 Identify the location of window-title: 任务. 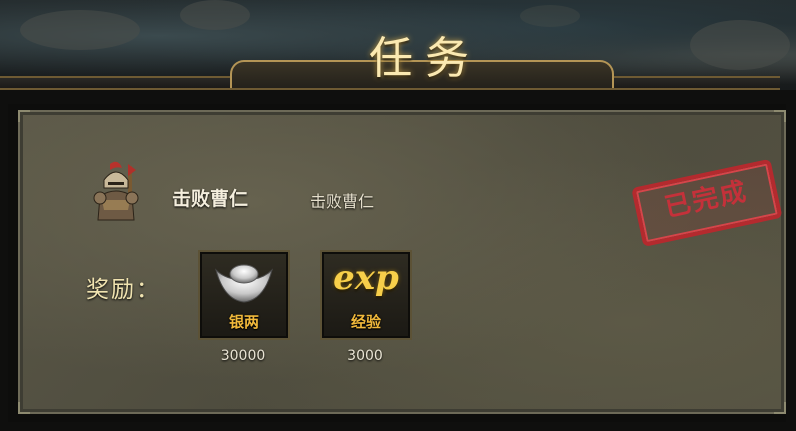
(425, 58).